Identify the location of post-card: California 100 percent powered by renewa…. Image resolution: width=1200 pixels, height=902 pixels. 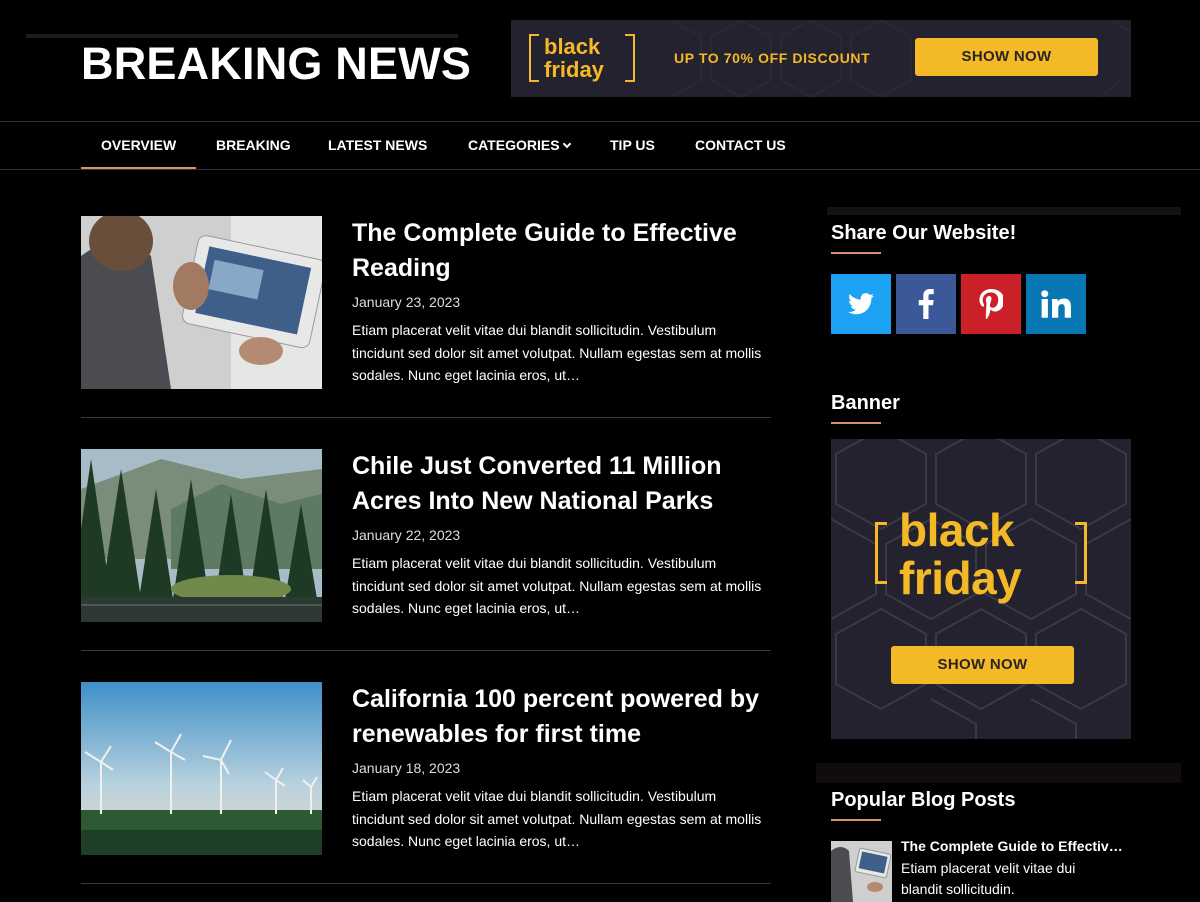
(426, 783).